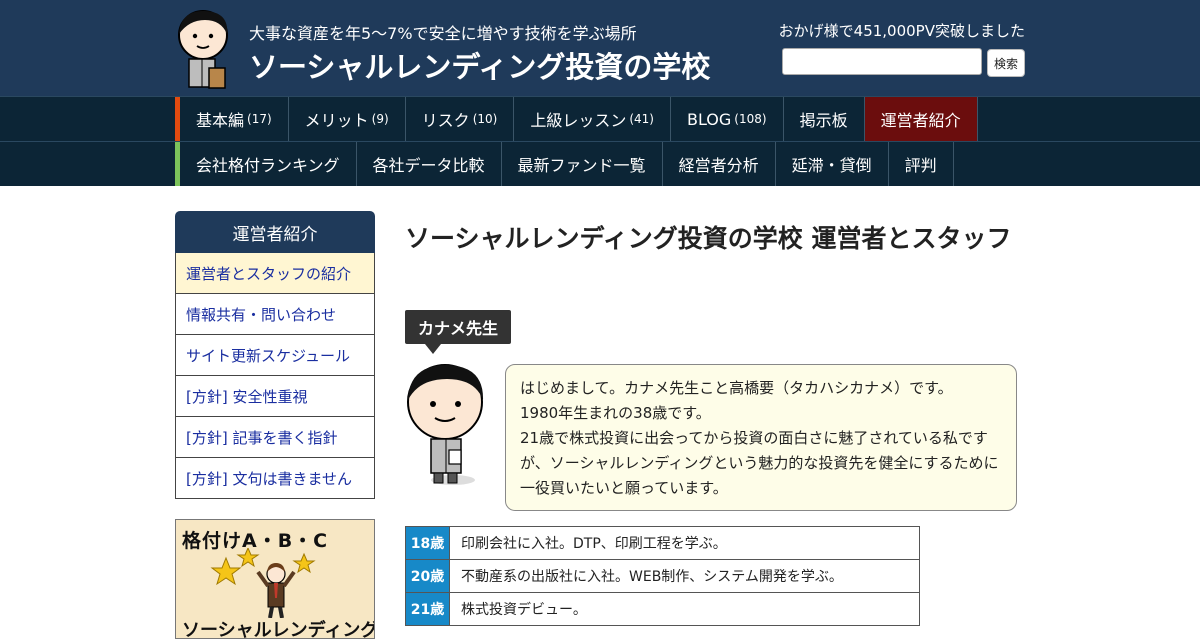  Describe the element at coordinates (578, 120) in the screenshot. I see `nav-label: 上級レッスン` at that location.